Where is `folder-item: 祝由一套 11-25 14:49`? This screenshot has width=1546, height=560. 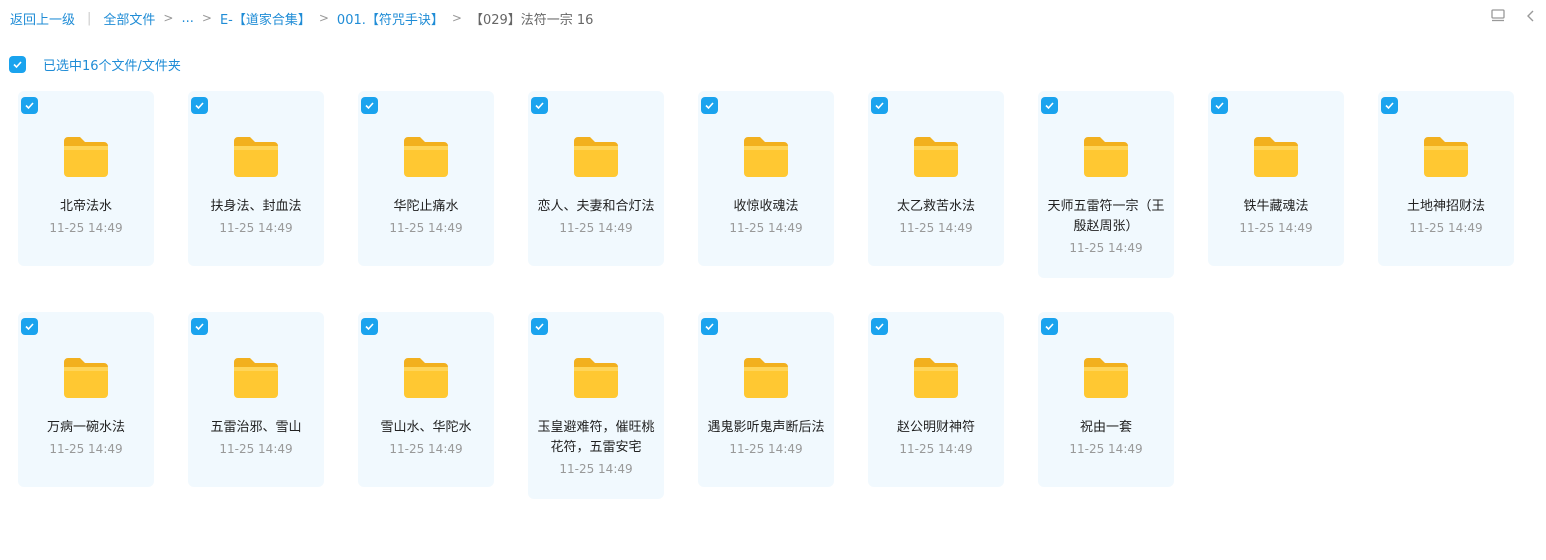 folder-item: 祝由一套 11-25 14:49 is located at coordinates (1106, 399).